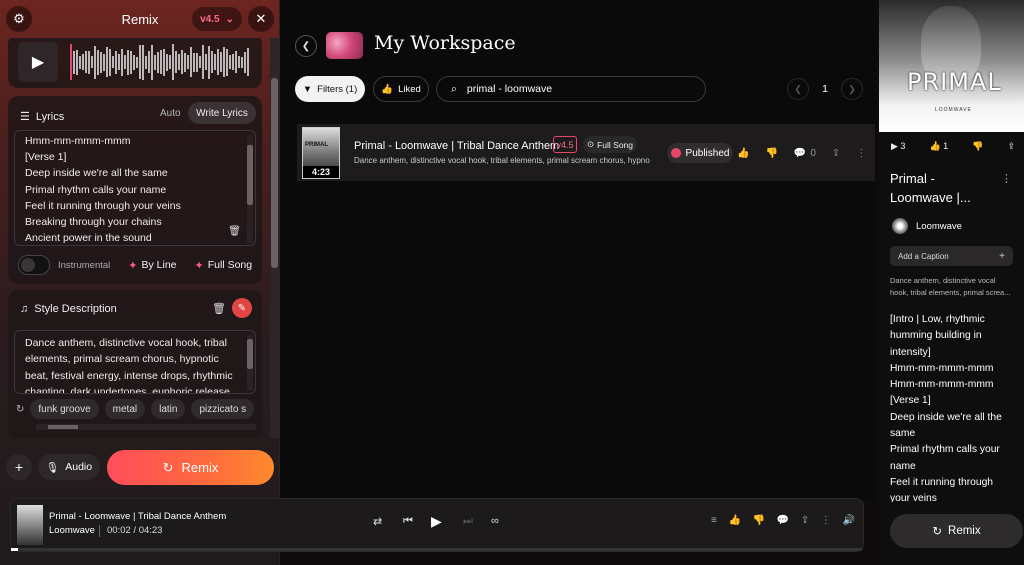 The image size is (1024, 565). What do you see at coordinates (330, 89) in the screenshot?
I see `filters-button: ▼ Filters (1)` at bounding box center [330, 89].